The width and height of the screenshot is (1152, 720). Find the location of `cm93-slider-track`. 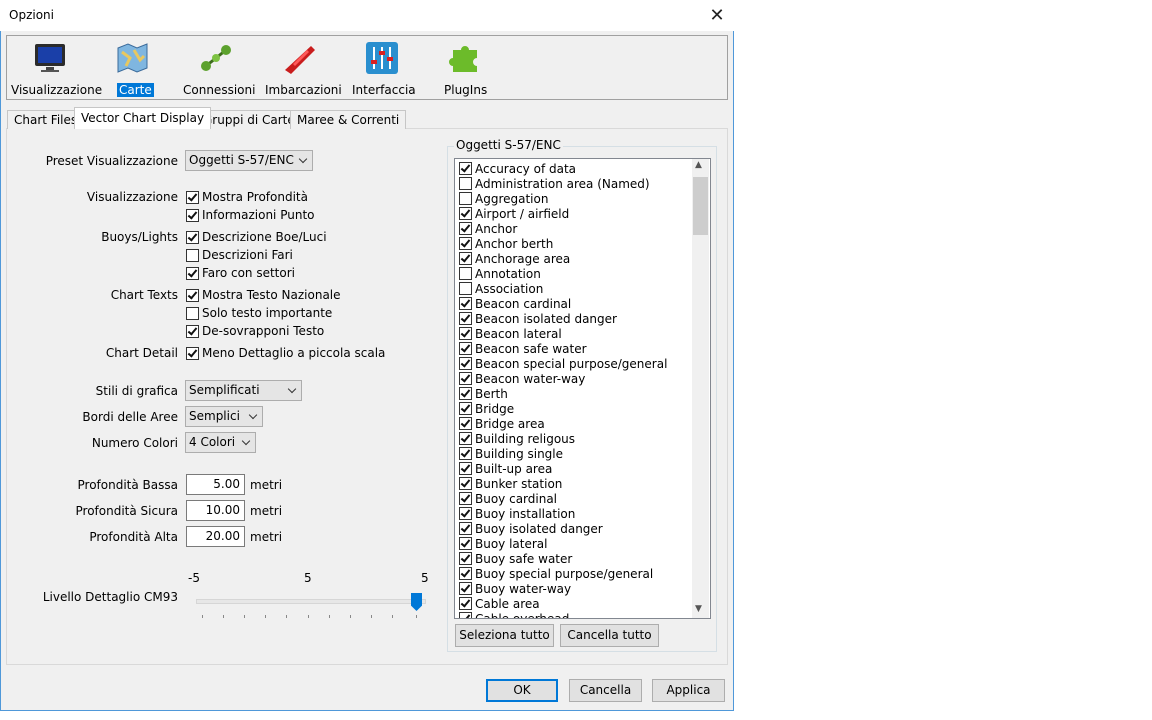

cm93-slider-track is located at coordinates (311, 601).